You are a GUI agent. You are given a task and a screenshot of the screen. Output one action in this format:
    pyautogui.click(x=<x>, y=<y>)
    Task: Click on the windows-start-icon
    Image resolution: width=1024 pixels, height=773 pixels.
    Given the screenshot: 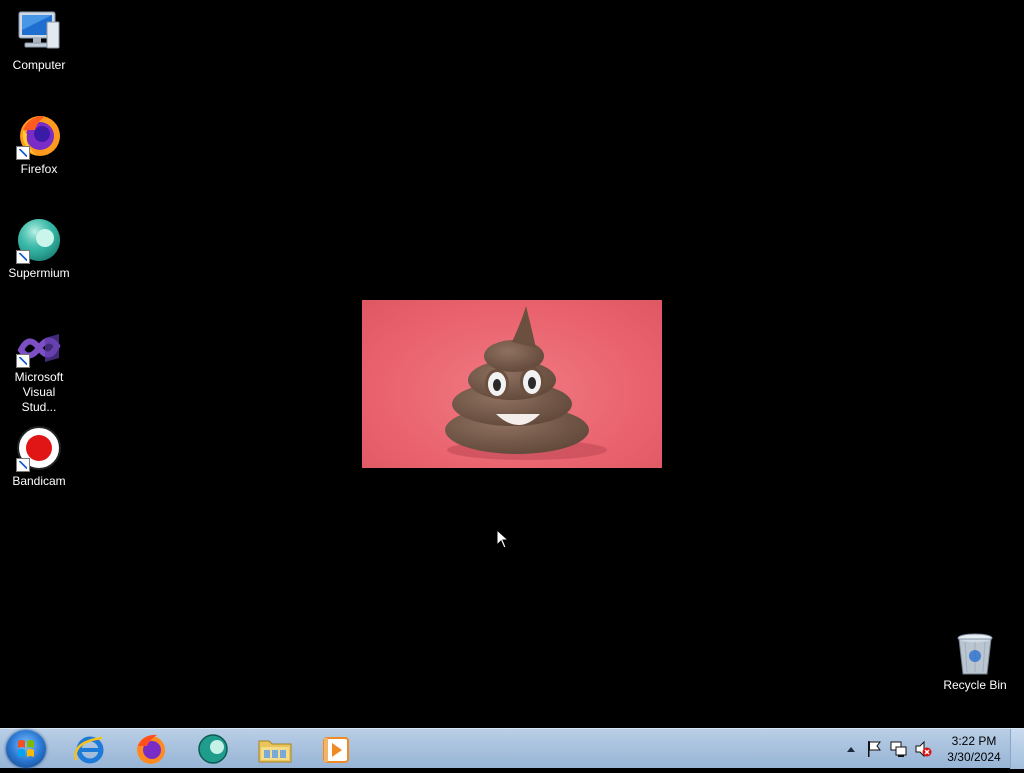 What is the action you would take?
    pyautogui.click(x=26, y=748)
    